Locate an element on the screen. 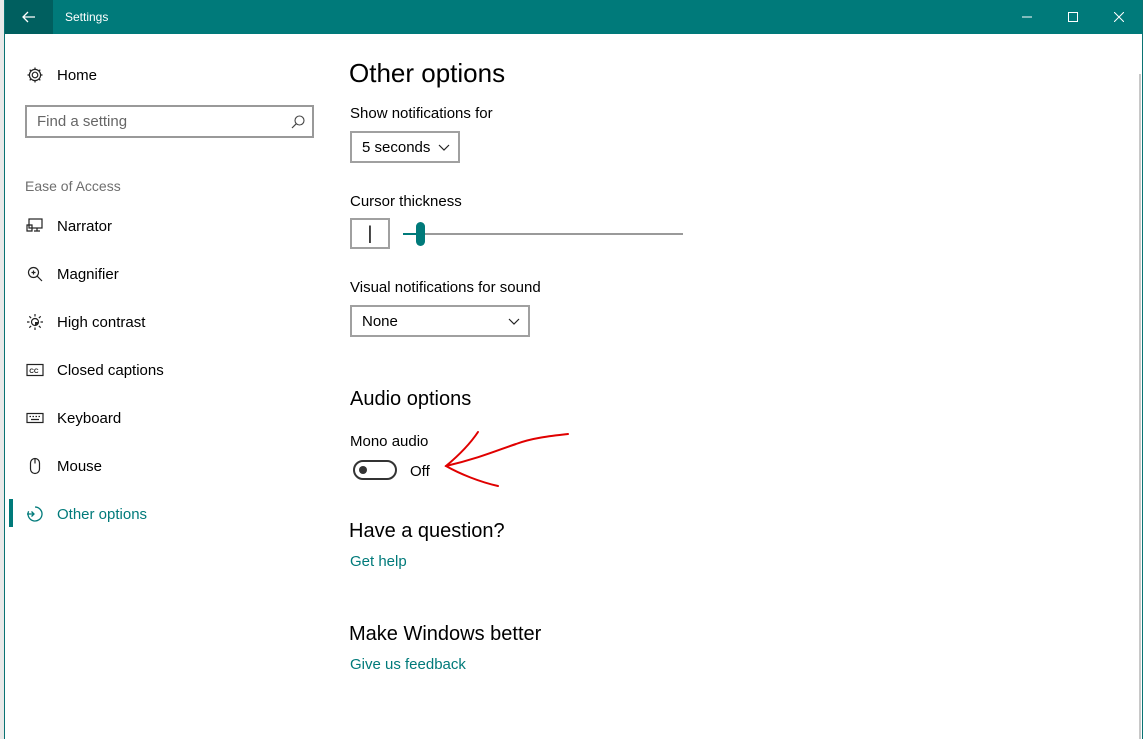 Image resolution: width=1143 pixels, height=739 pixels. close-icon is located at coordinates (1119, 17).